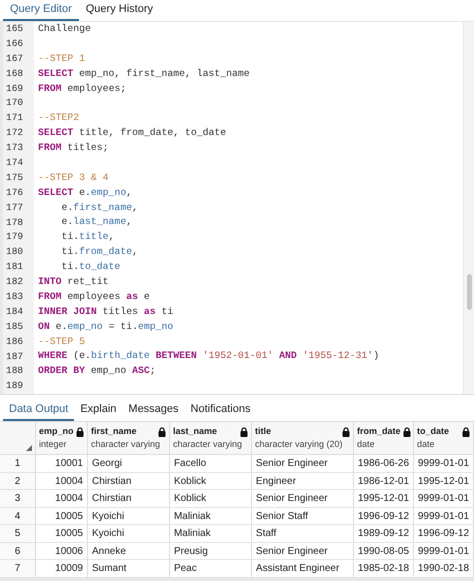 The width and height of the screenshot is (474, 581). Describe the element at coordinates (14, 311) in the screenshot. I see `line-number: 184` at that location.